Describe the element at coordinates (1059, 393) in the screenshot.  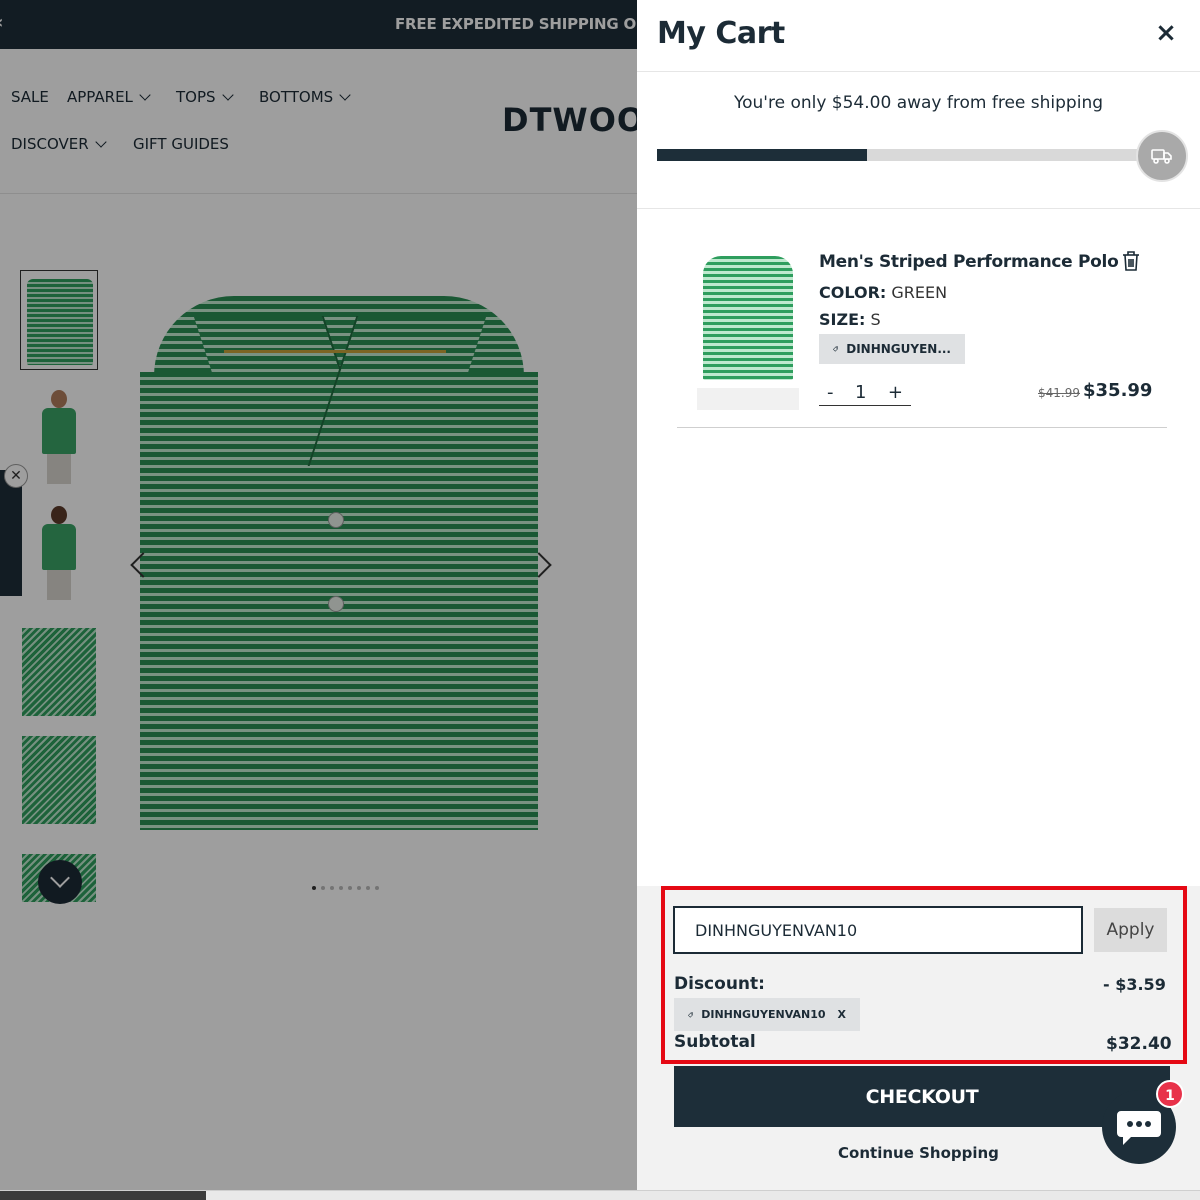
I see `original-price: $41.99` at that location.